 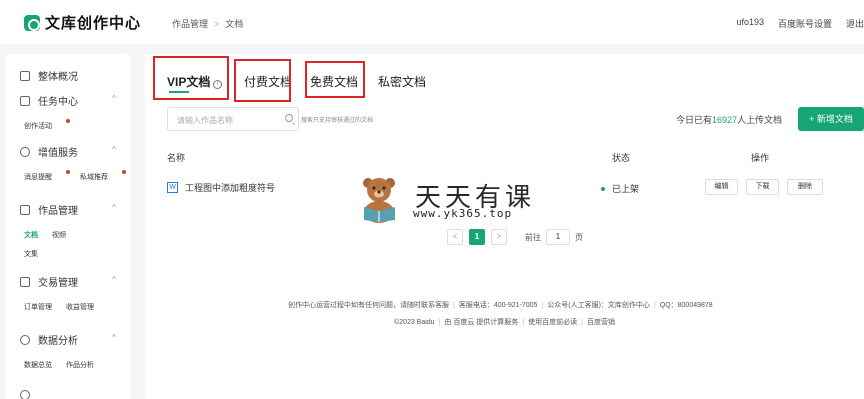 What do you see at coordinates (855, 23) in the screenshot?
I see `logout-link: 退出` at bounding box center [855, 23].